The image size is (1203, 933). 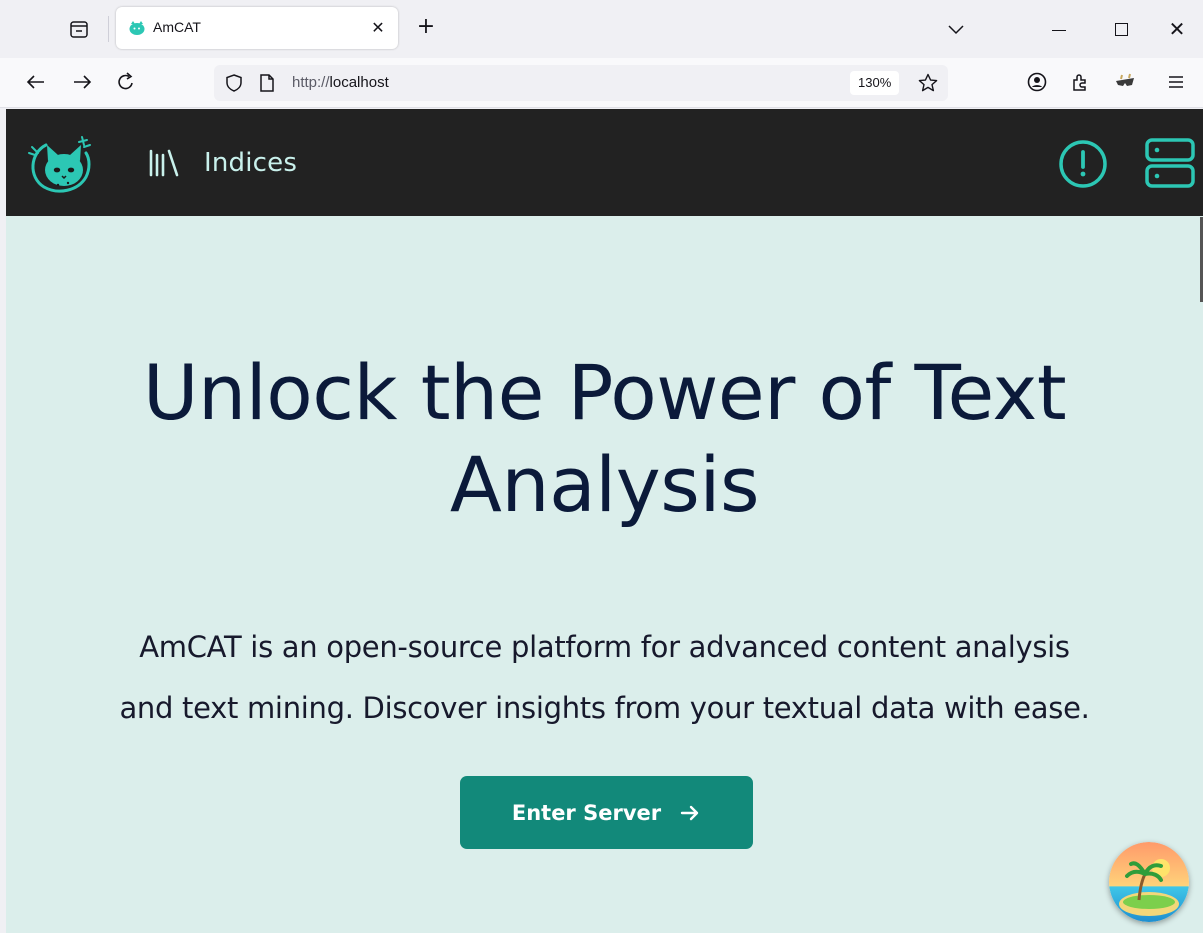 What do you see at coordinates (586, 812) in the screenshot?
I see `enter-server-label: Enter Server` at bounding box center [586, 812].